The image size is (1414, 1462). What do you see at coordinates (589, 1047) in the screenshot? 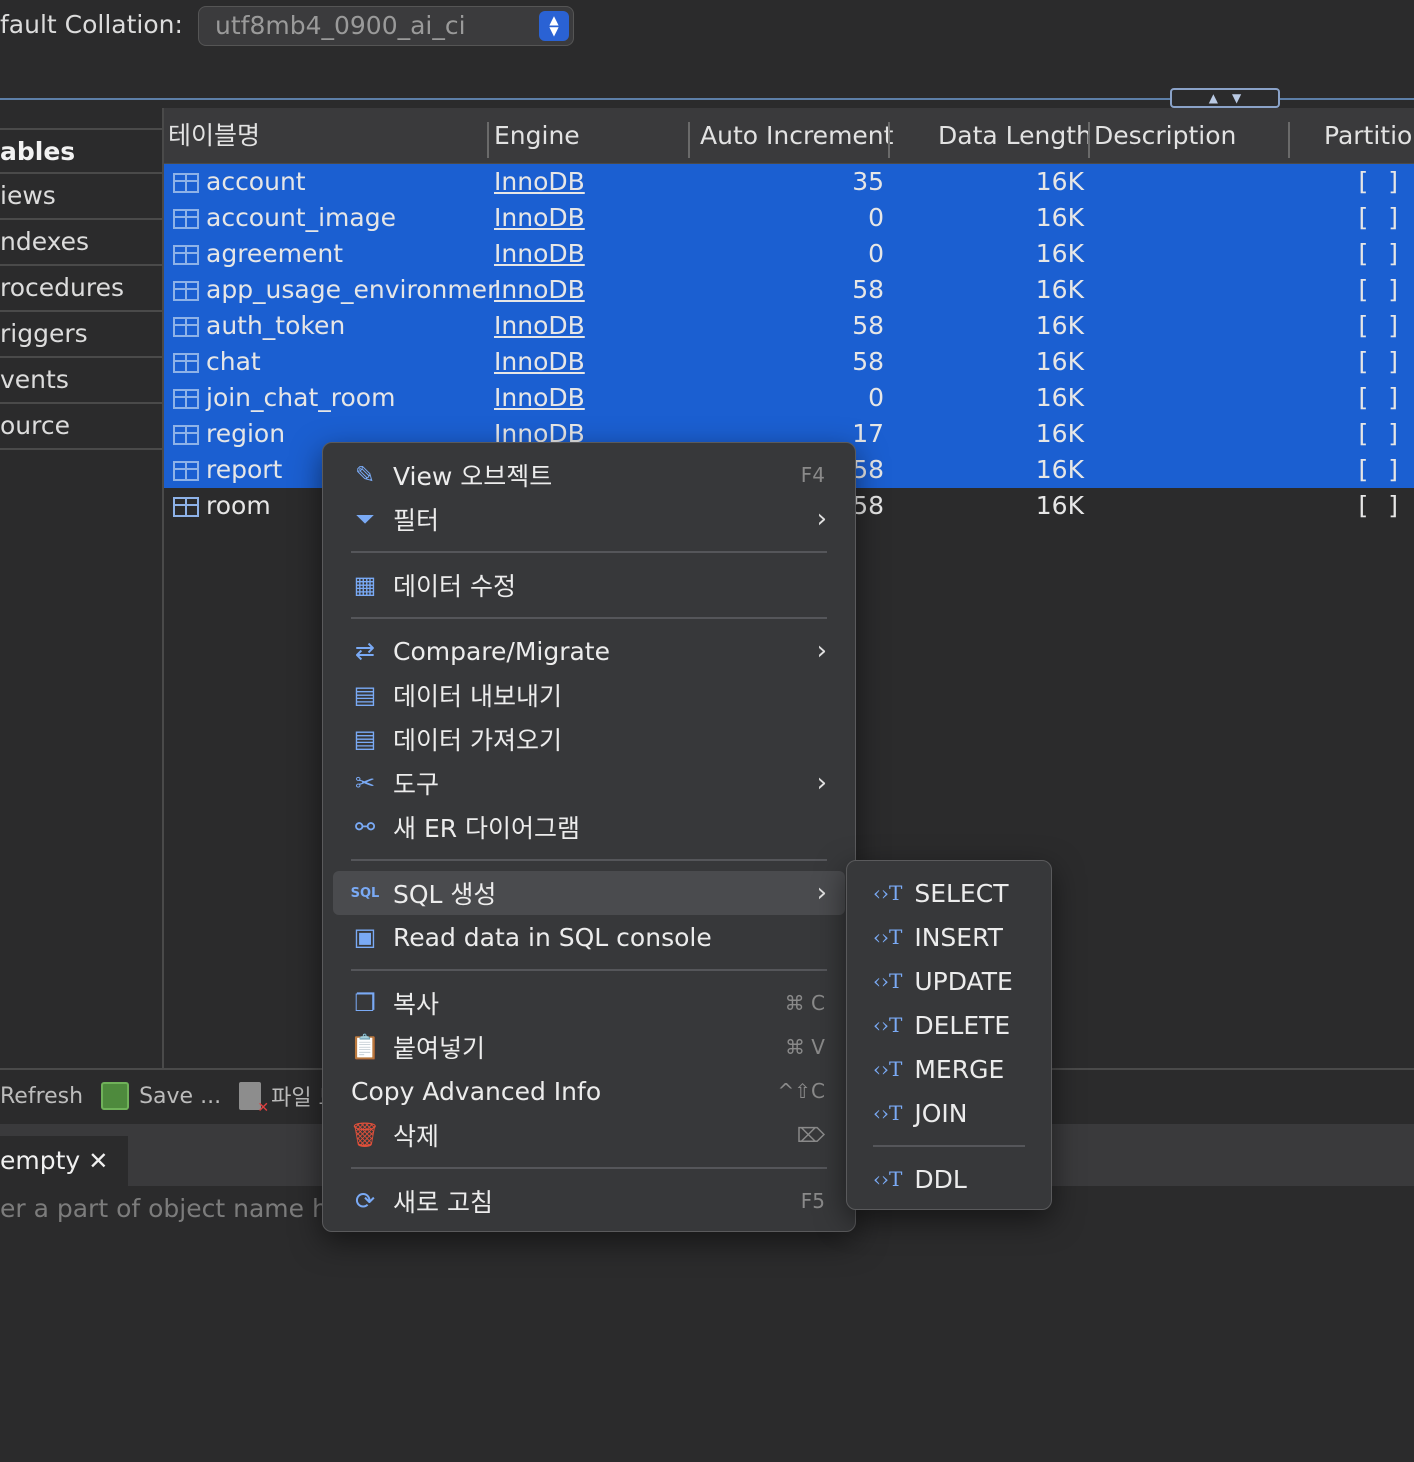
I see `menu-item-paste: 📋 붙여넣기 ⌘ V` at bounding box center [589, 1047].